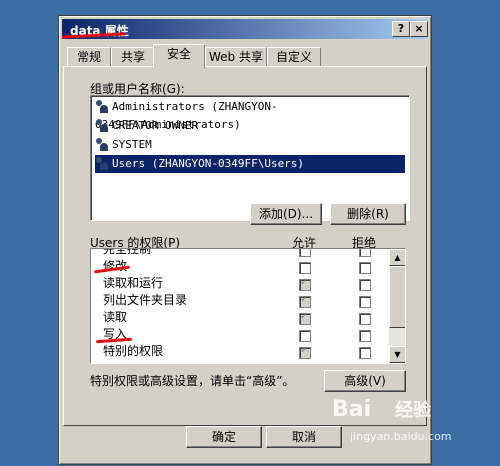  I want to click on watermark-logo: Bai 经验, so click(381, 409).